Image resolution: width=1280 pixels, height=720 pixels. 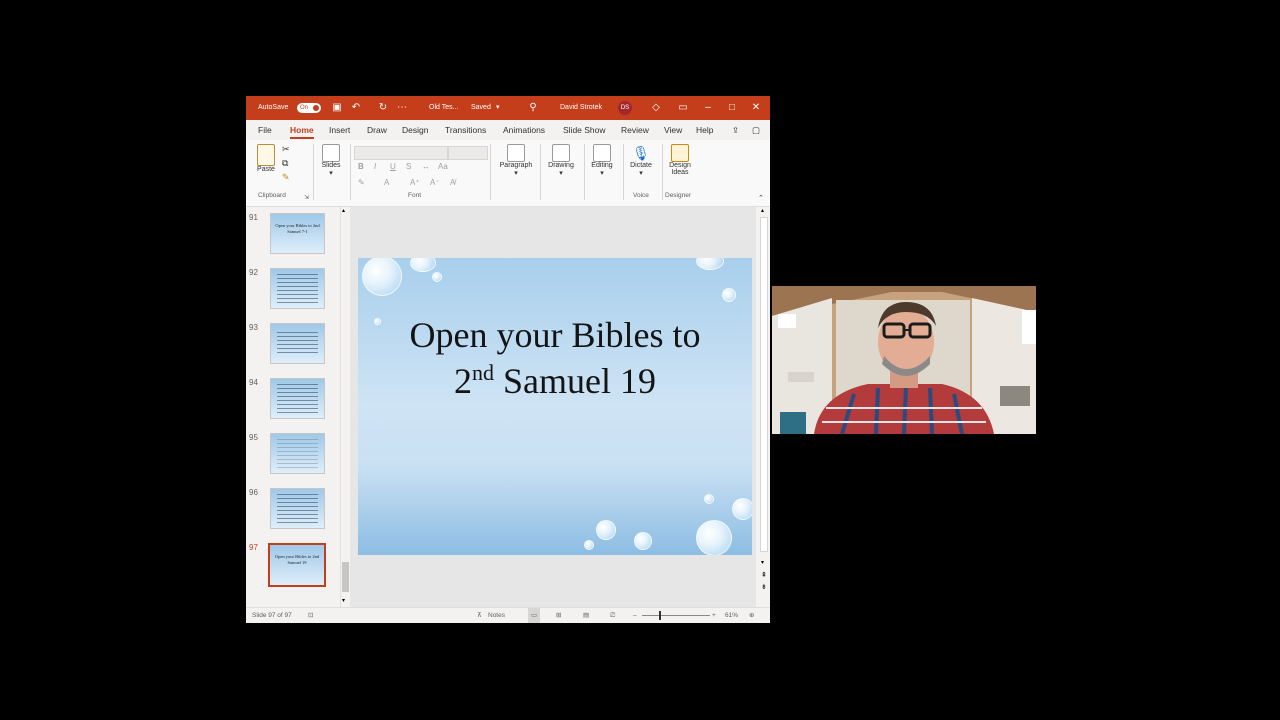 I want to click on paste-button: Paste, so click(x=266, y=158).